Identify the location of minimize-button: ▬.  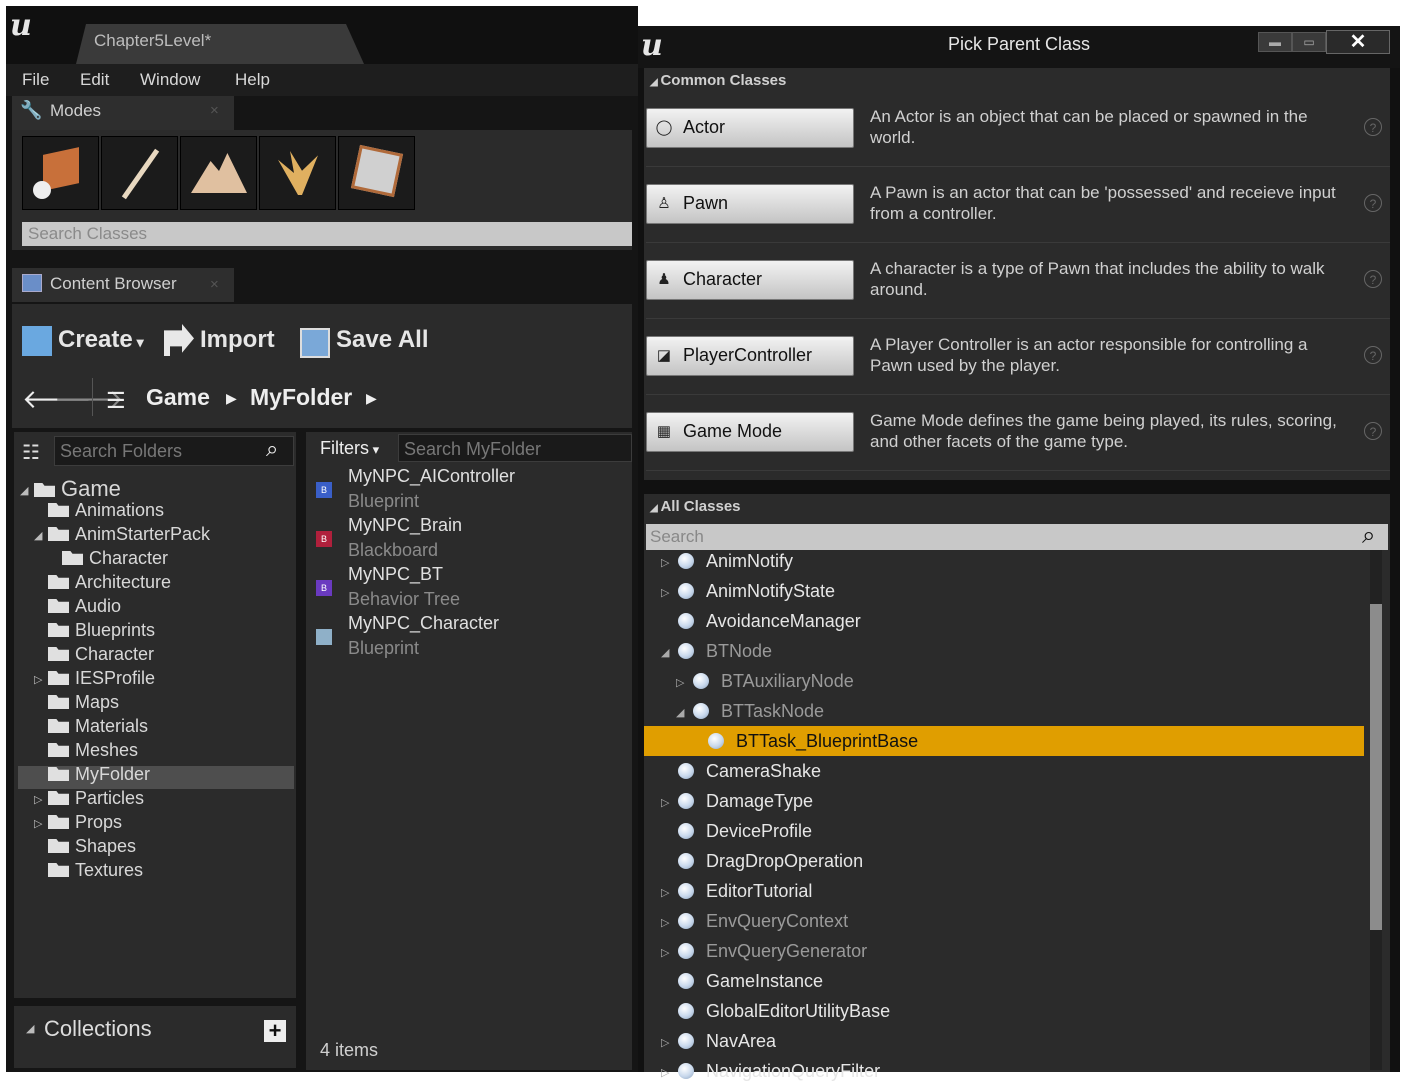
(1275, 42).